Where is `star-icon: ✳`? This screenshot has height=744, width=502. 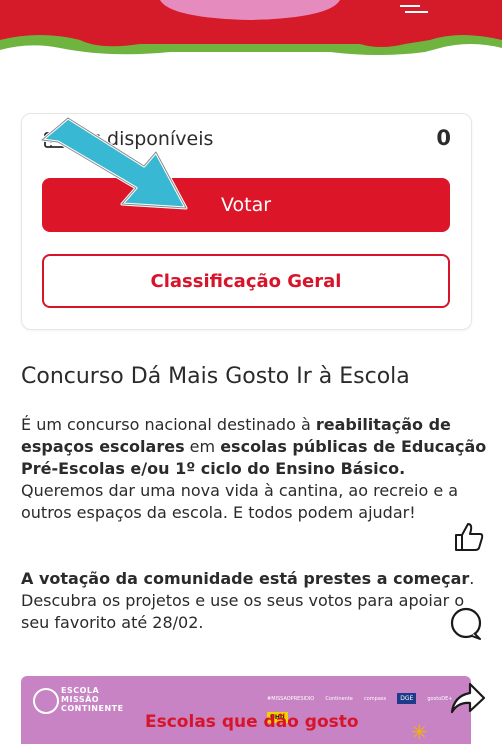 star-icon: ✳ is located at coordinates (419, 732).